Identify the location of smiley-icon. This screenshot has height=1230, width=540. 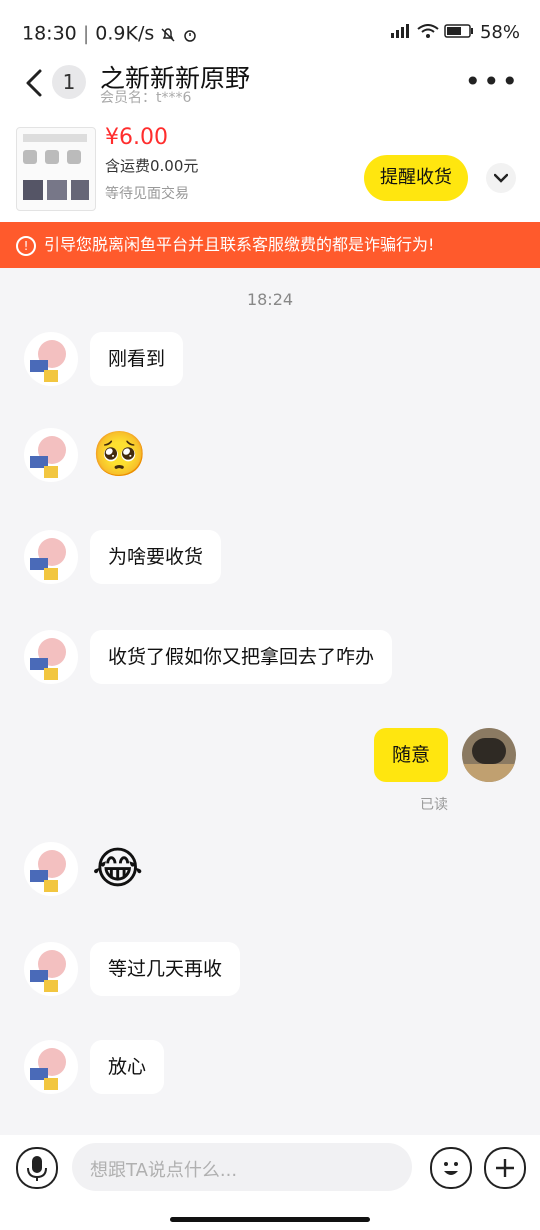
(451, 1168).